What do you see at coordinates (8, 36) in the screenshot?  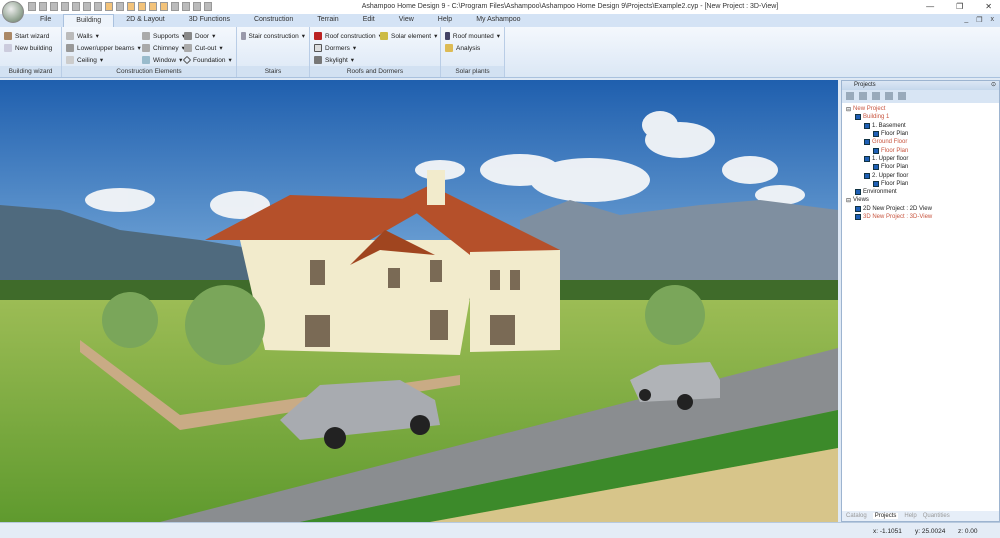 I see `house-icon` at bounding box center [8, 36].